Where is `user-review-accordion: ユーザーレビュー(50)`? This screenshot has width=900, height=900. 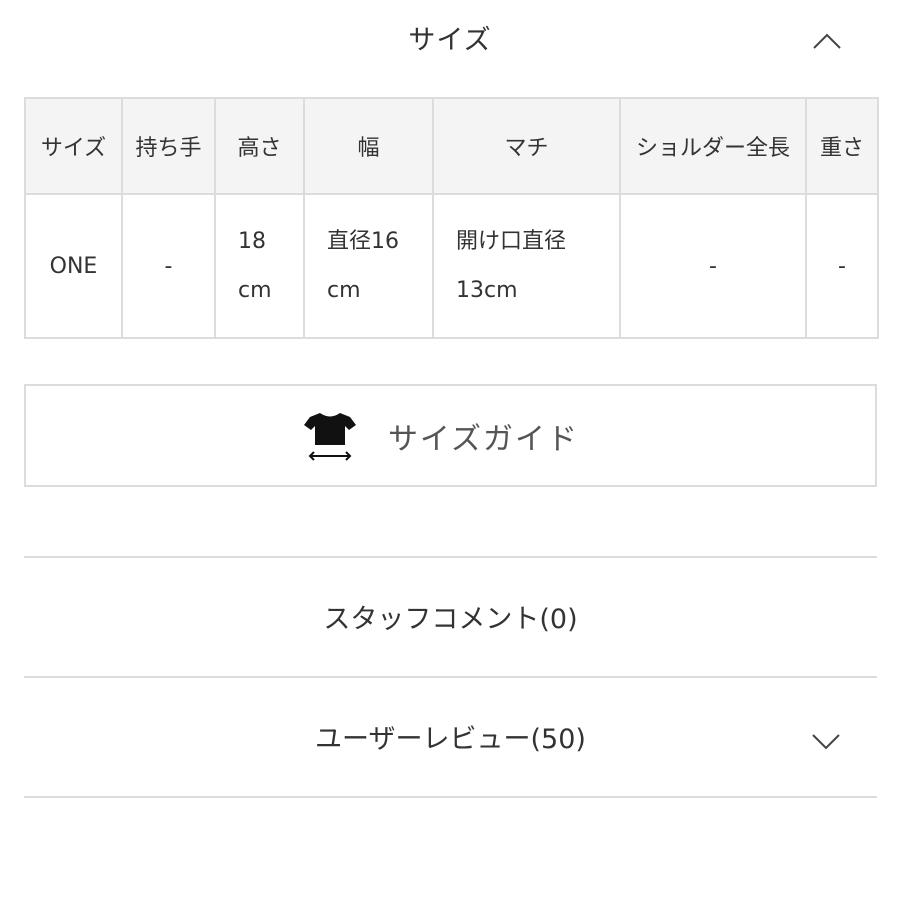
user-review-accordion: ユーザーレビュー(50) is located at coordinates (450, 736).